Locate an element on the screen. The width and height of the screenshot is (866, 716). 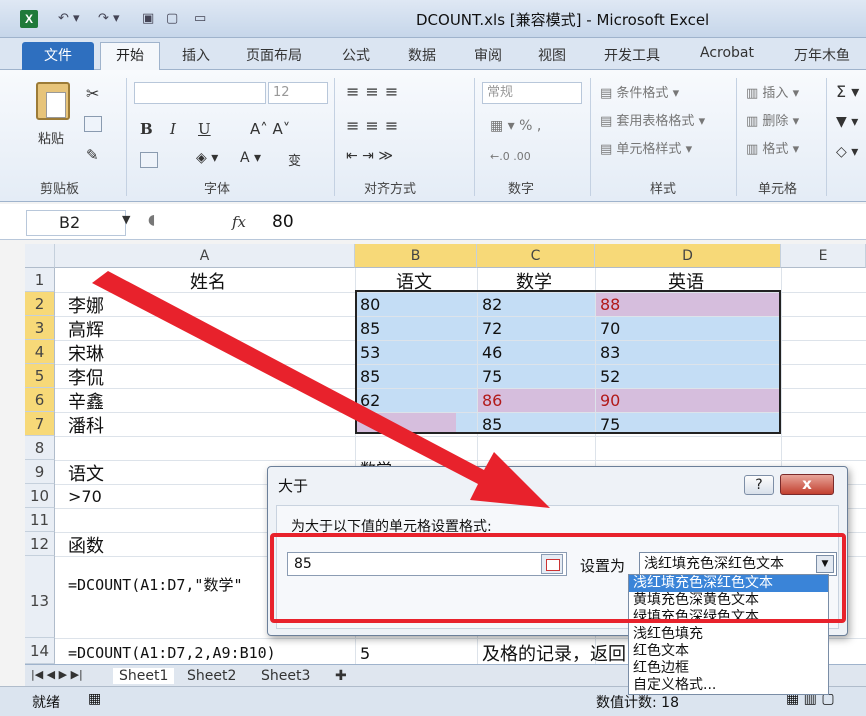
format-painter-icon: ✎ is located at coordinates (92, 155).